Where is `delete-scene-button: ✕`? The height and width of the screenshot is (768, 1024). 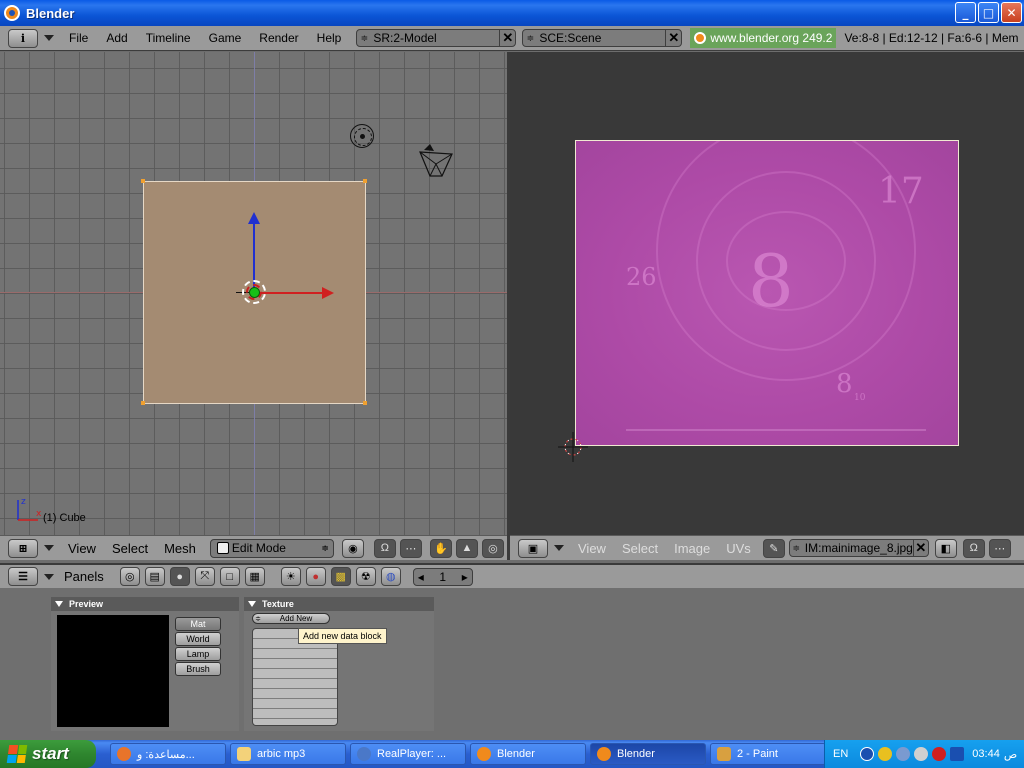
delete-scene-button: ✕ is located at coordinates (673, 38).